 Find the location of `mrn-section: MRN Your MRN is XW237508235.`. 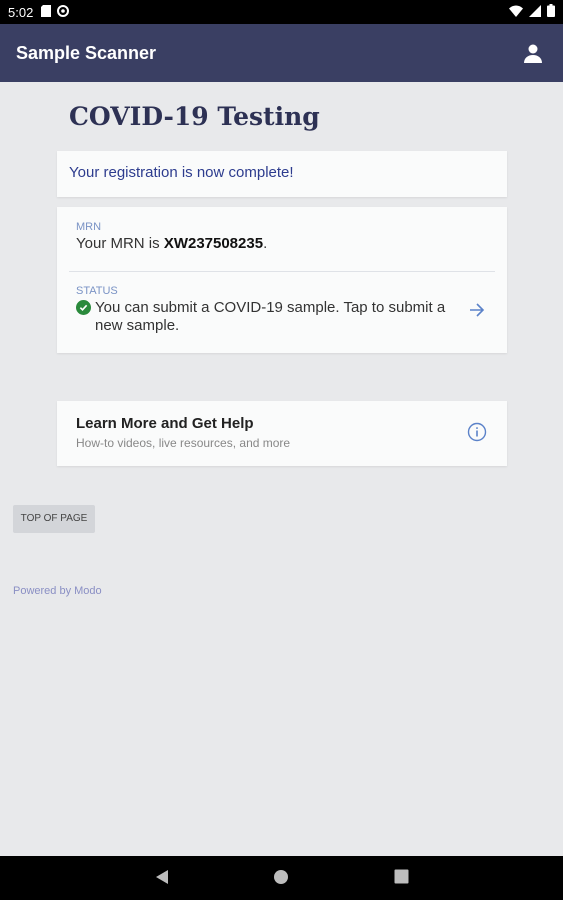

mrn-section: MRN Your MRN is XW237508235. is located at coordinates (285, 237).